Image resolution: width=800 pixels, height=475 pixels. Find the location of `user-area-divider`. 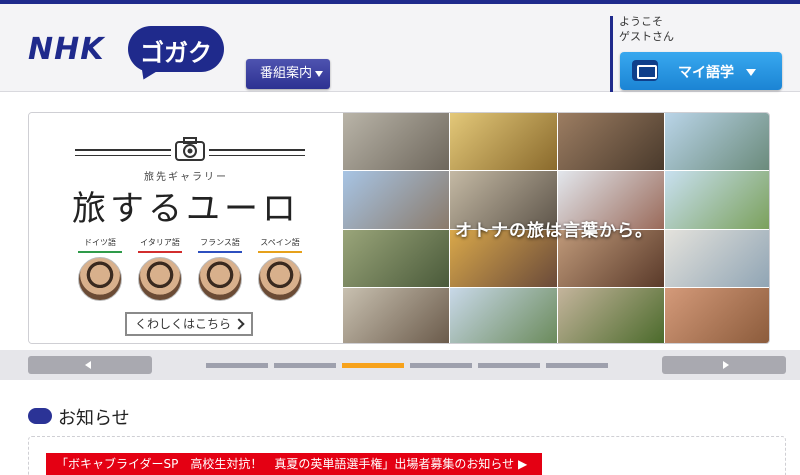

user-area-divider is located at coordinates (611, 54).